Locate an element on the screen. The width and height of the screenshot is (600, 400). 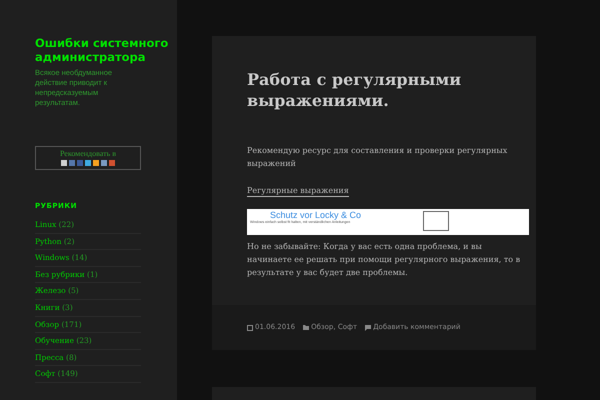
post-body: Но не забывайте: Когда у вас есть одна проблема, и вы начинаете ее решать при помощи регулярного выражения, то в результате у вас будет две проблемы. is located at coordinates (384, 260).